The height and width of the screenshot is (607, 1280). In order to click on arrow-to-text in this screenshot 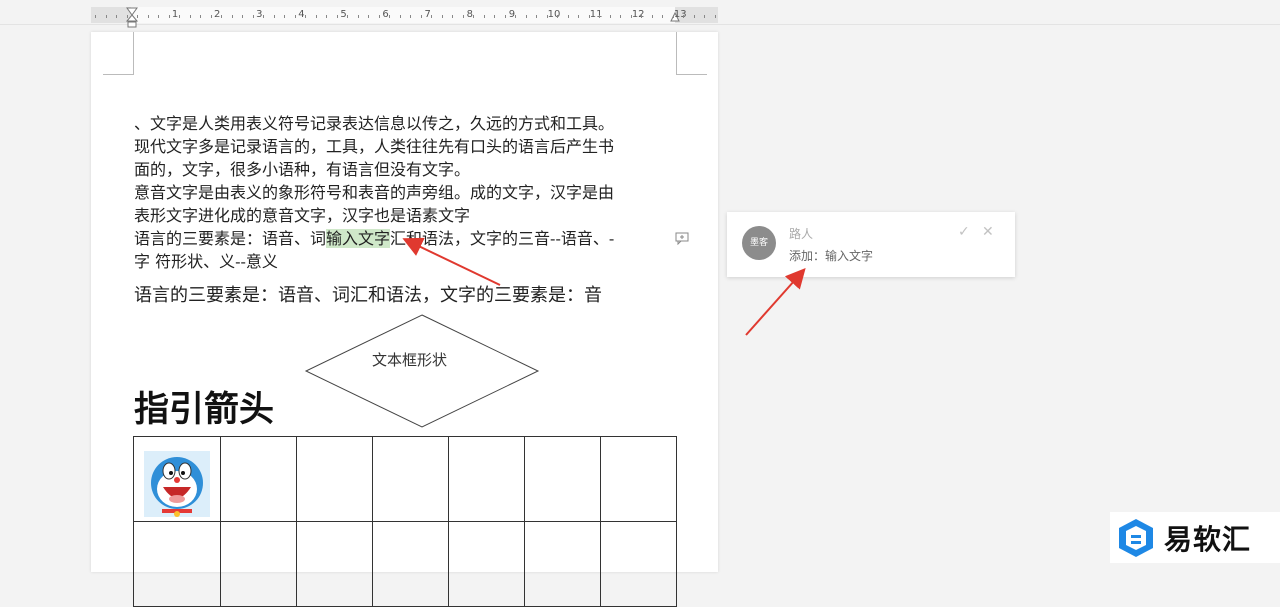, I will do `click(451, 261)`.